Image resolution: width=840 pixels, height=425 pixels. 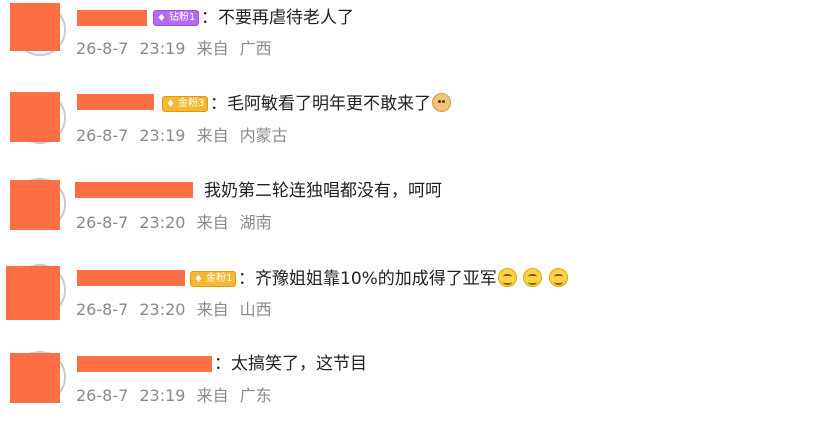 I want to click on fan-badge: ♦ 钻粉1, so click(x=176, y=18).